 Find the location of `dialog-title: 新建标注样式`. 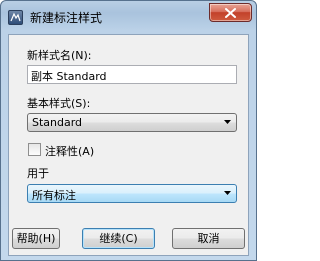

dialog-title: 新建标注样式 is located at coordinates (66, 18).